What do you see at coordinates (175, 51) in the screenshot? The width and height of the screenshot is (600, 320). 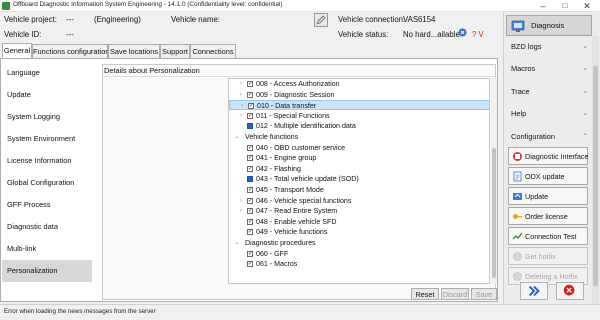 I see `tab-support: Support` at bounding box center [175, 51].